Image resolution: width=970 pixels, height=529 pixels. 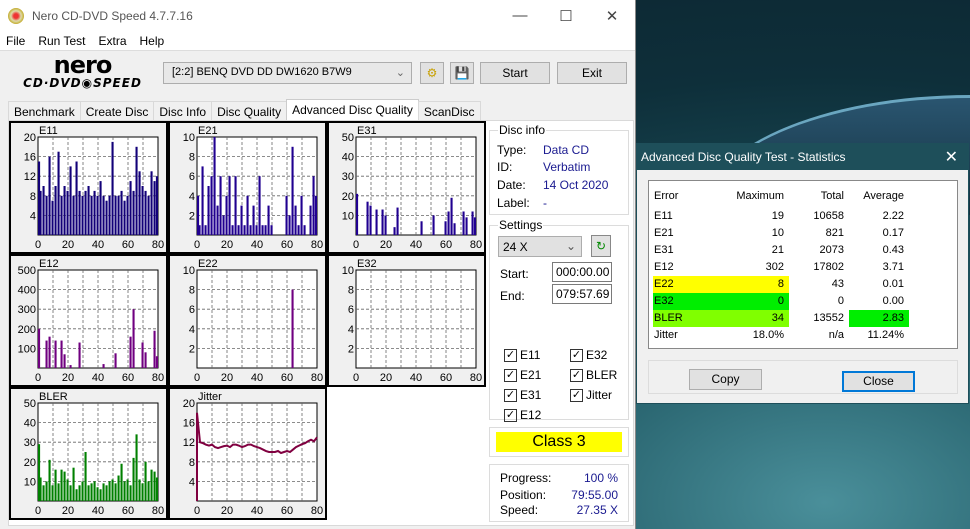 I want to click on save-icon: 💾, so click(x=462, y=73).